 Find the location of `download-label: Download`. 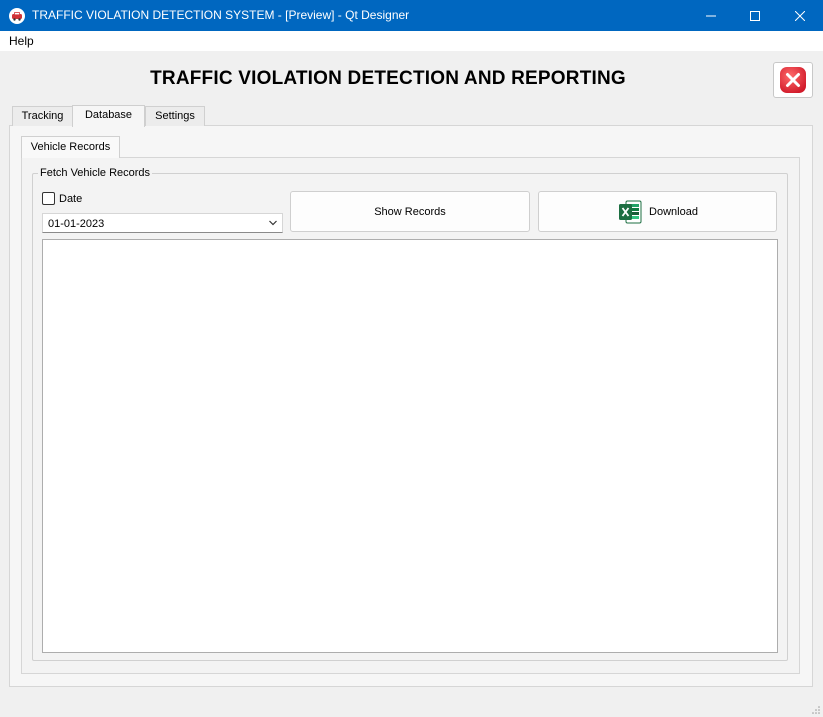

download-label: Download is located at coordinates (673, 211).